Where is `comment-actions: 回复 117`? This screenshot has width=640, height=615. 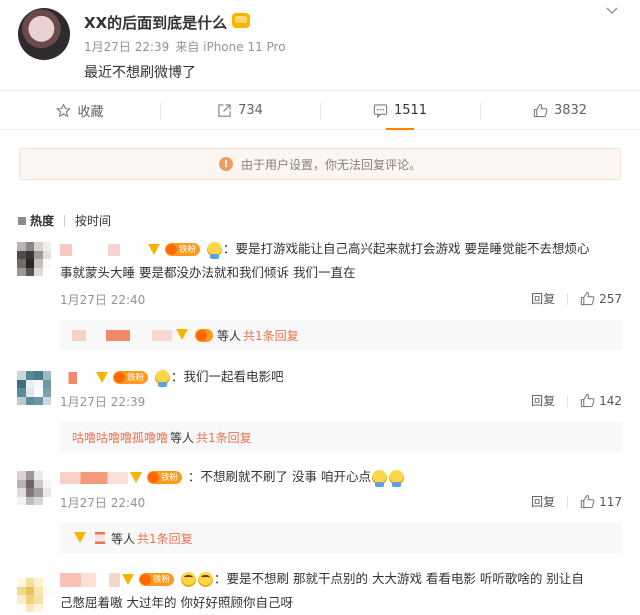
comment-actions: 回复 117 is located at coordinates (576, 501).